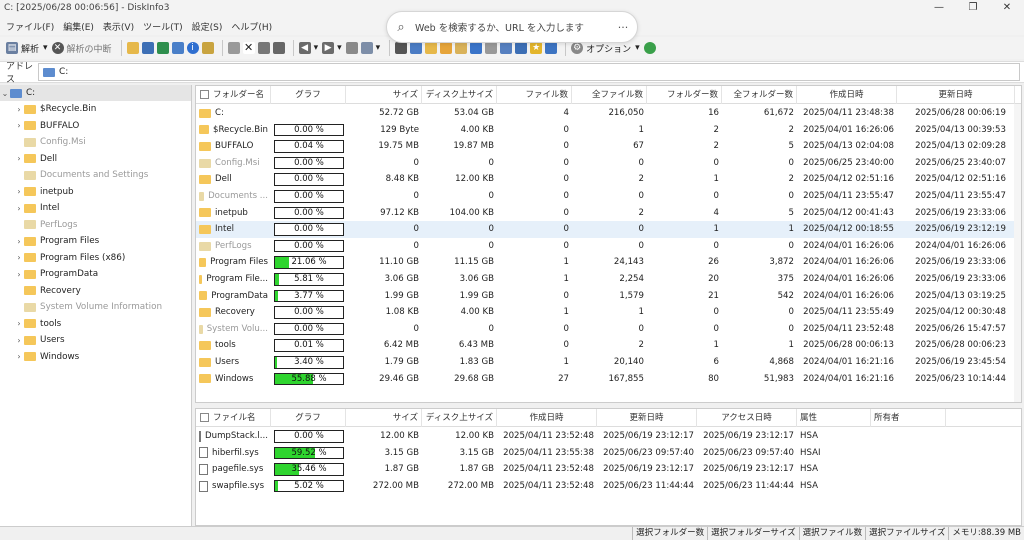 This screenshot has width=1024, height=540. I want to click on tree-item: Documents and Settings, so click(95, 175).